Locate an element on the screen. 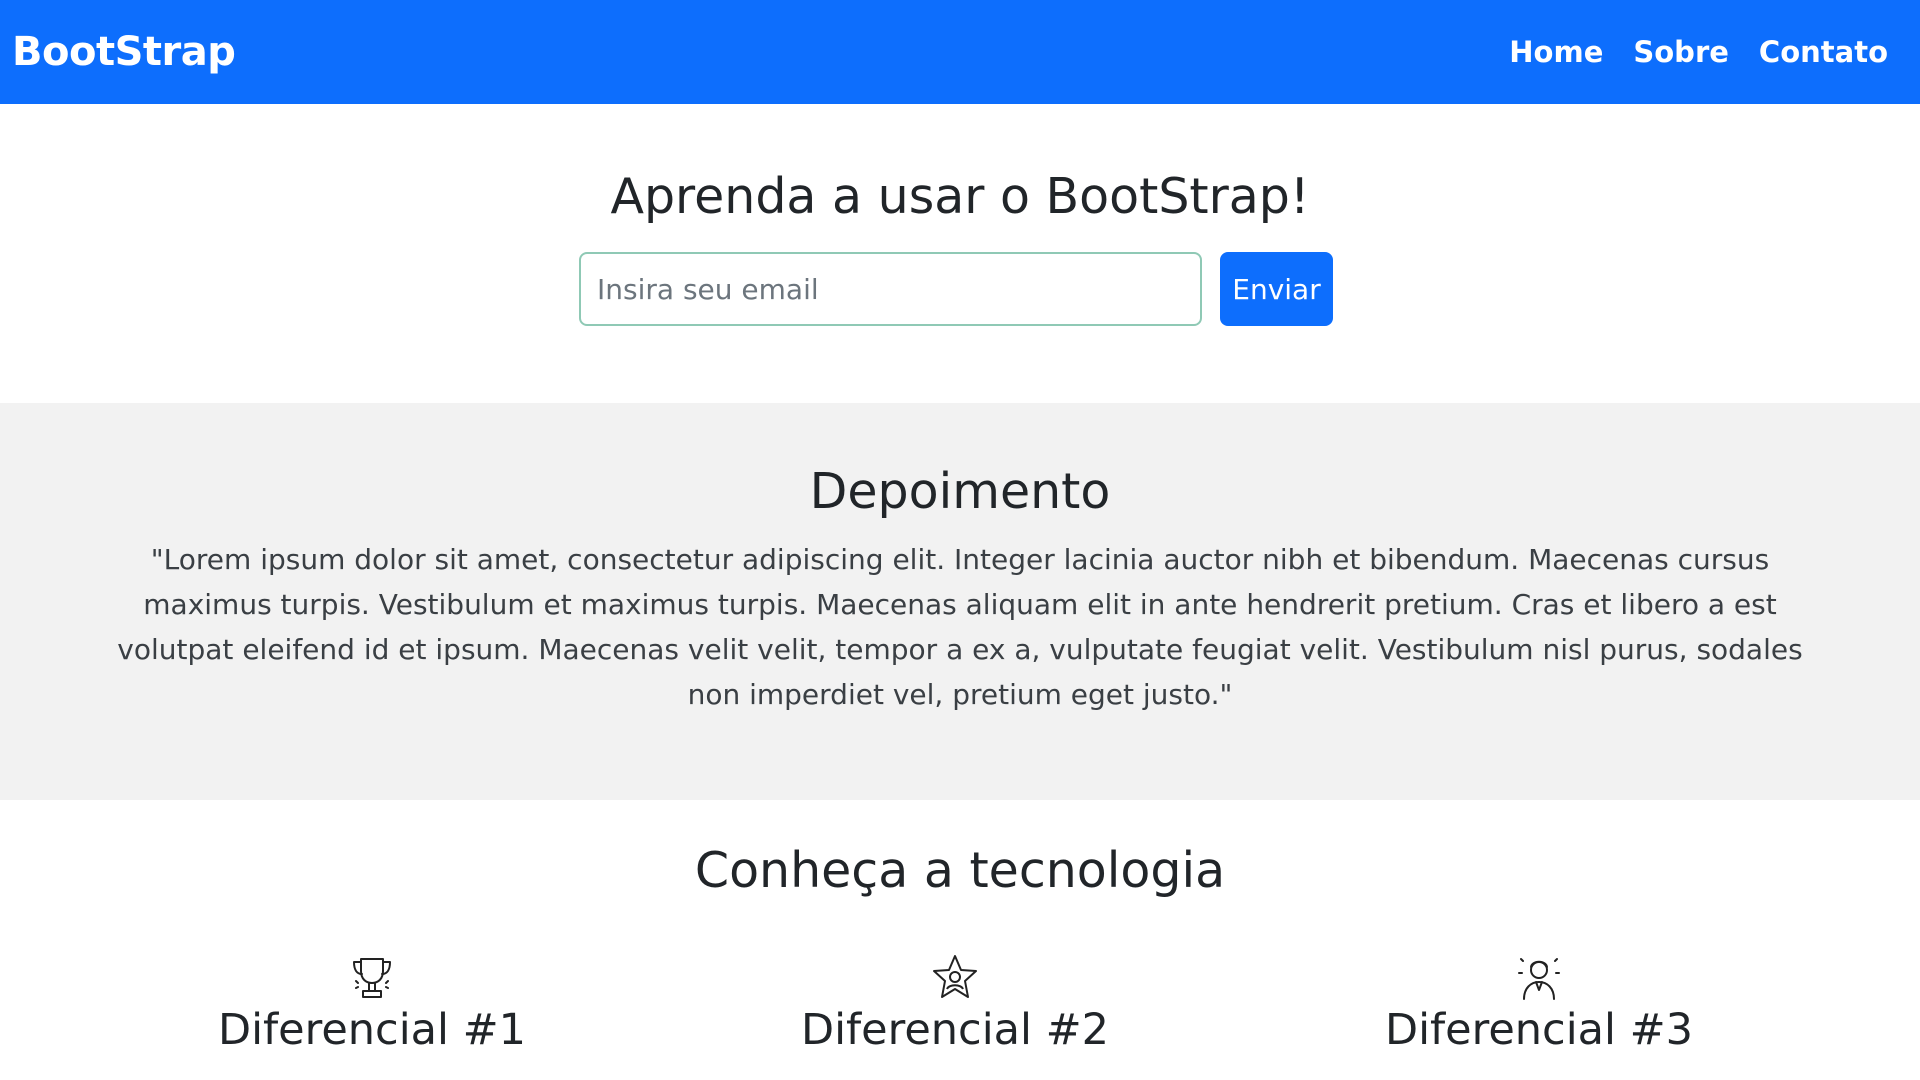  nav-link-sobre: Sobre is located at coordinates (1681, 52).